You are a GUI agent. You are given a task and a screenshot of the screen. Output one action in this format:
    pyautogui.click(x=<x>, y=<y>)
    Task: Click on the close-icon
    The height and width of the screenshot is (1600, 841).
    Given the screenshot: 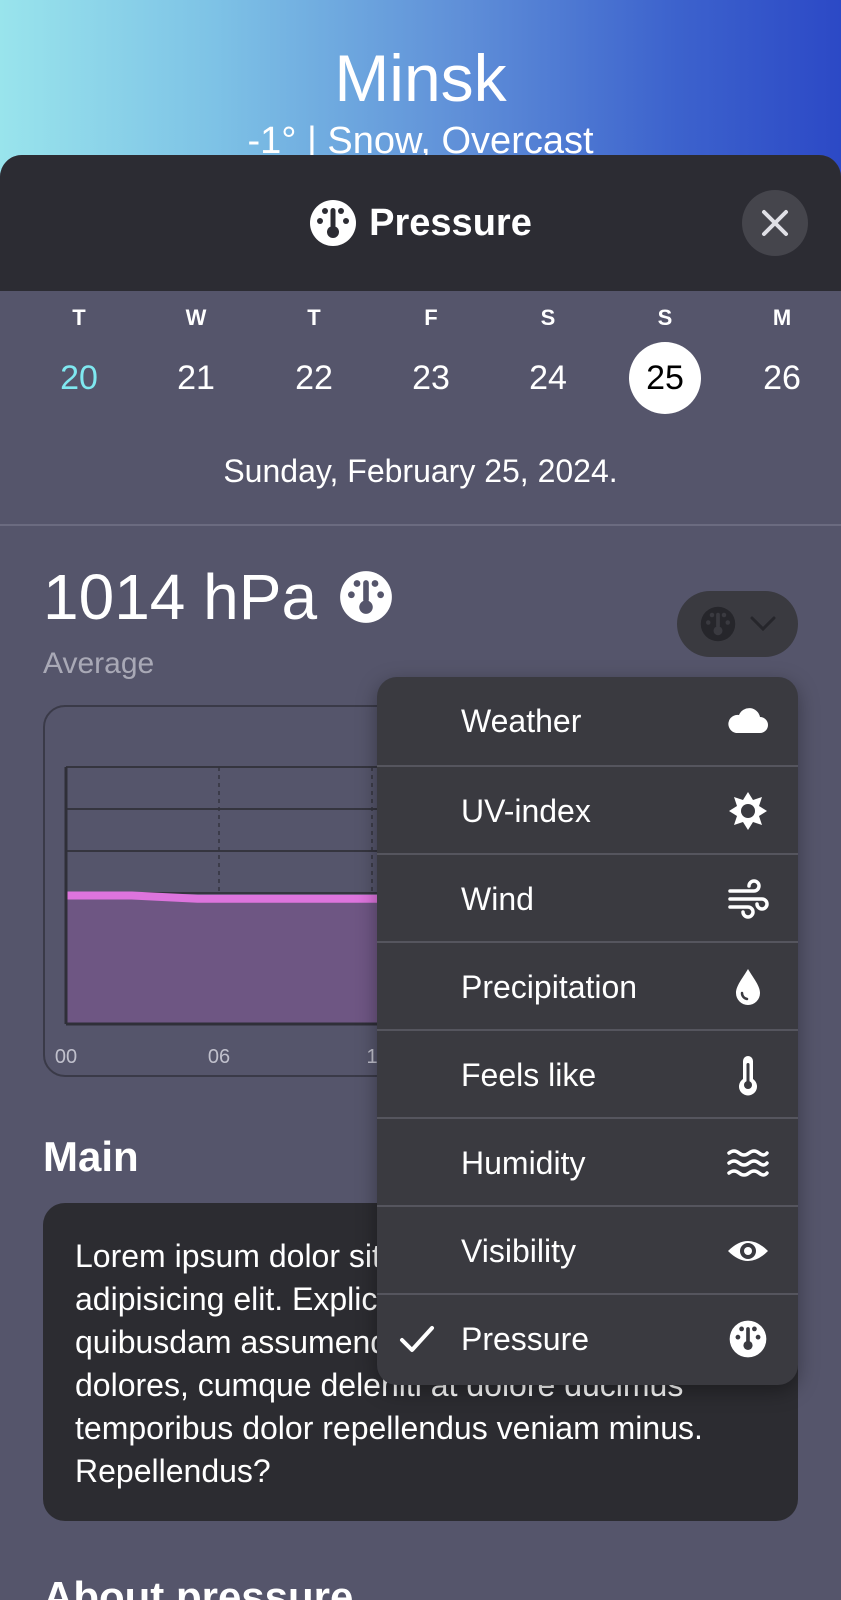 What is the action you would take?
    pyautogui.click(x=775, y=223)
    